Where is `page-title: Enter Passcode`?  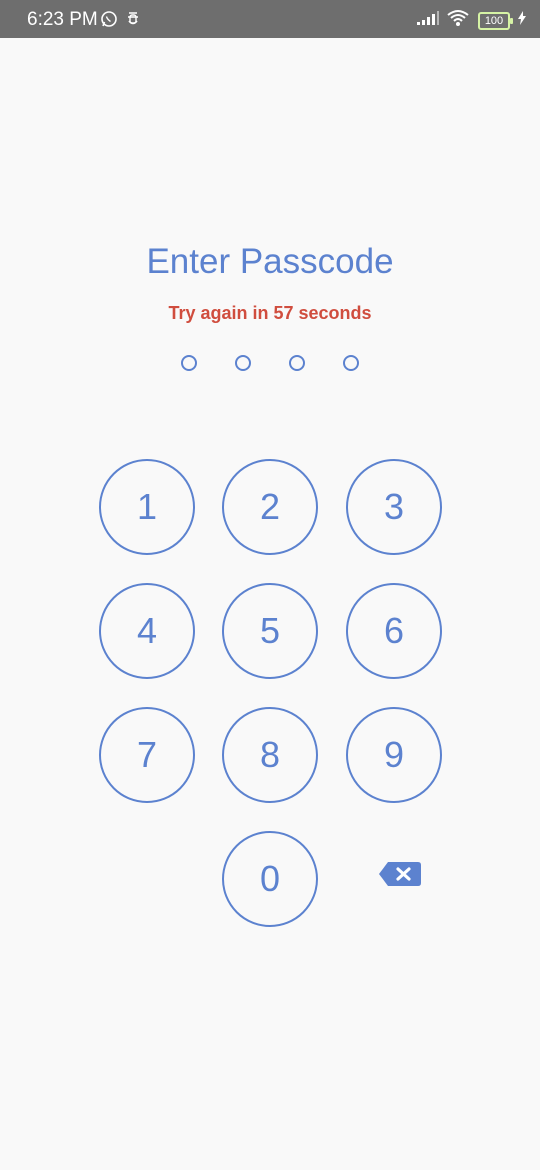
page-title: Enter Passcode is located at coordinates (270, 261).